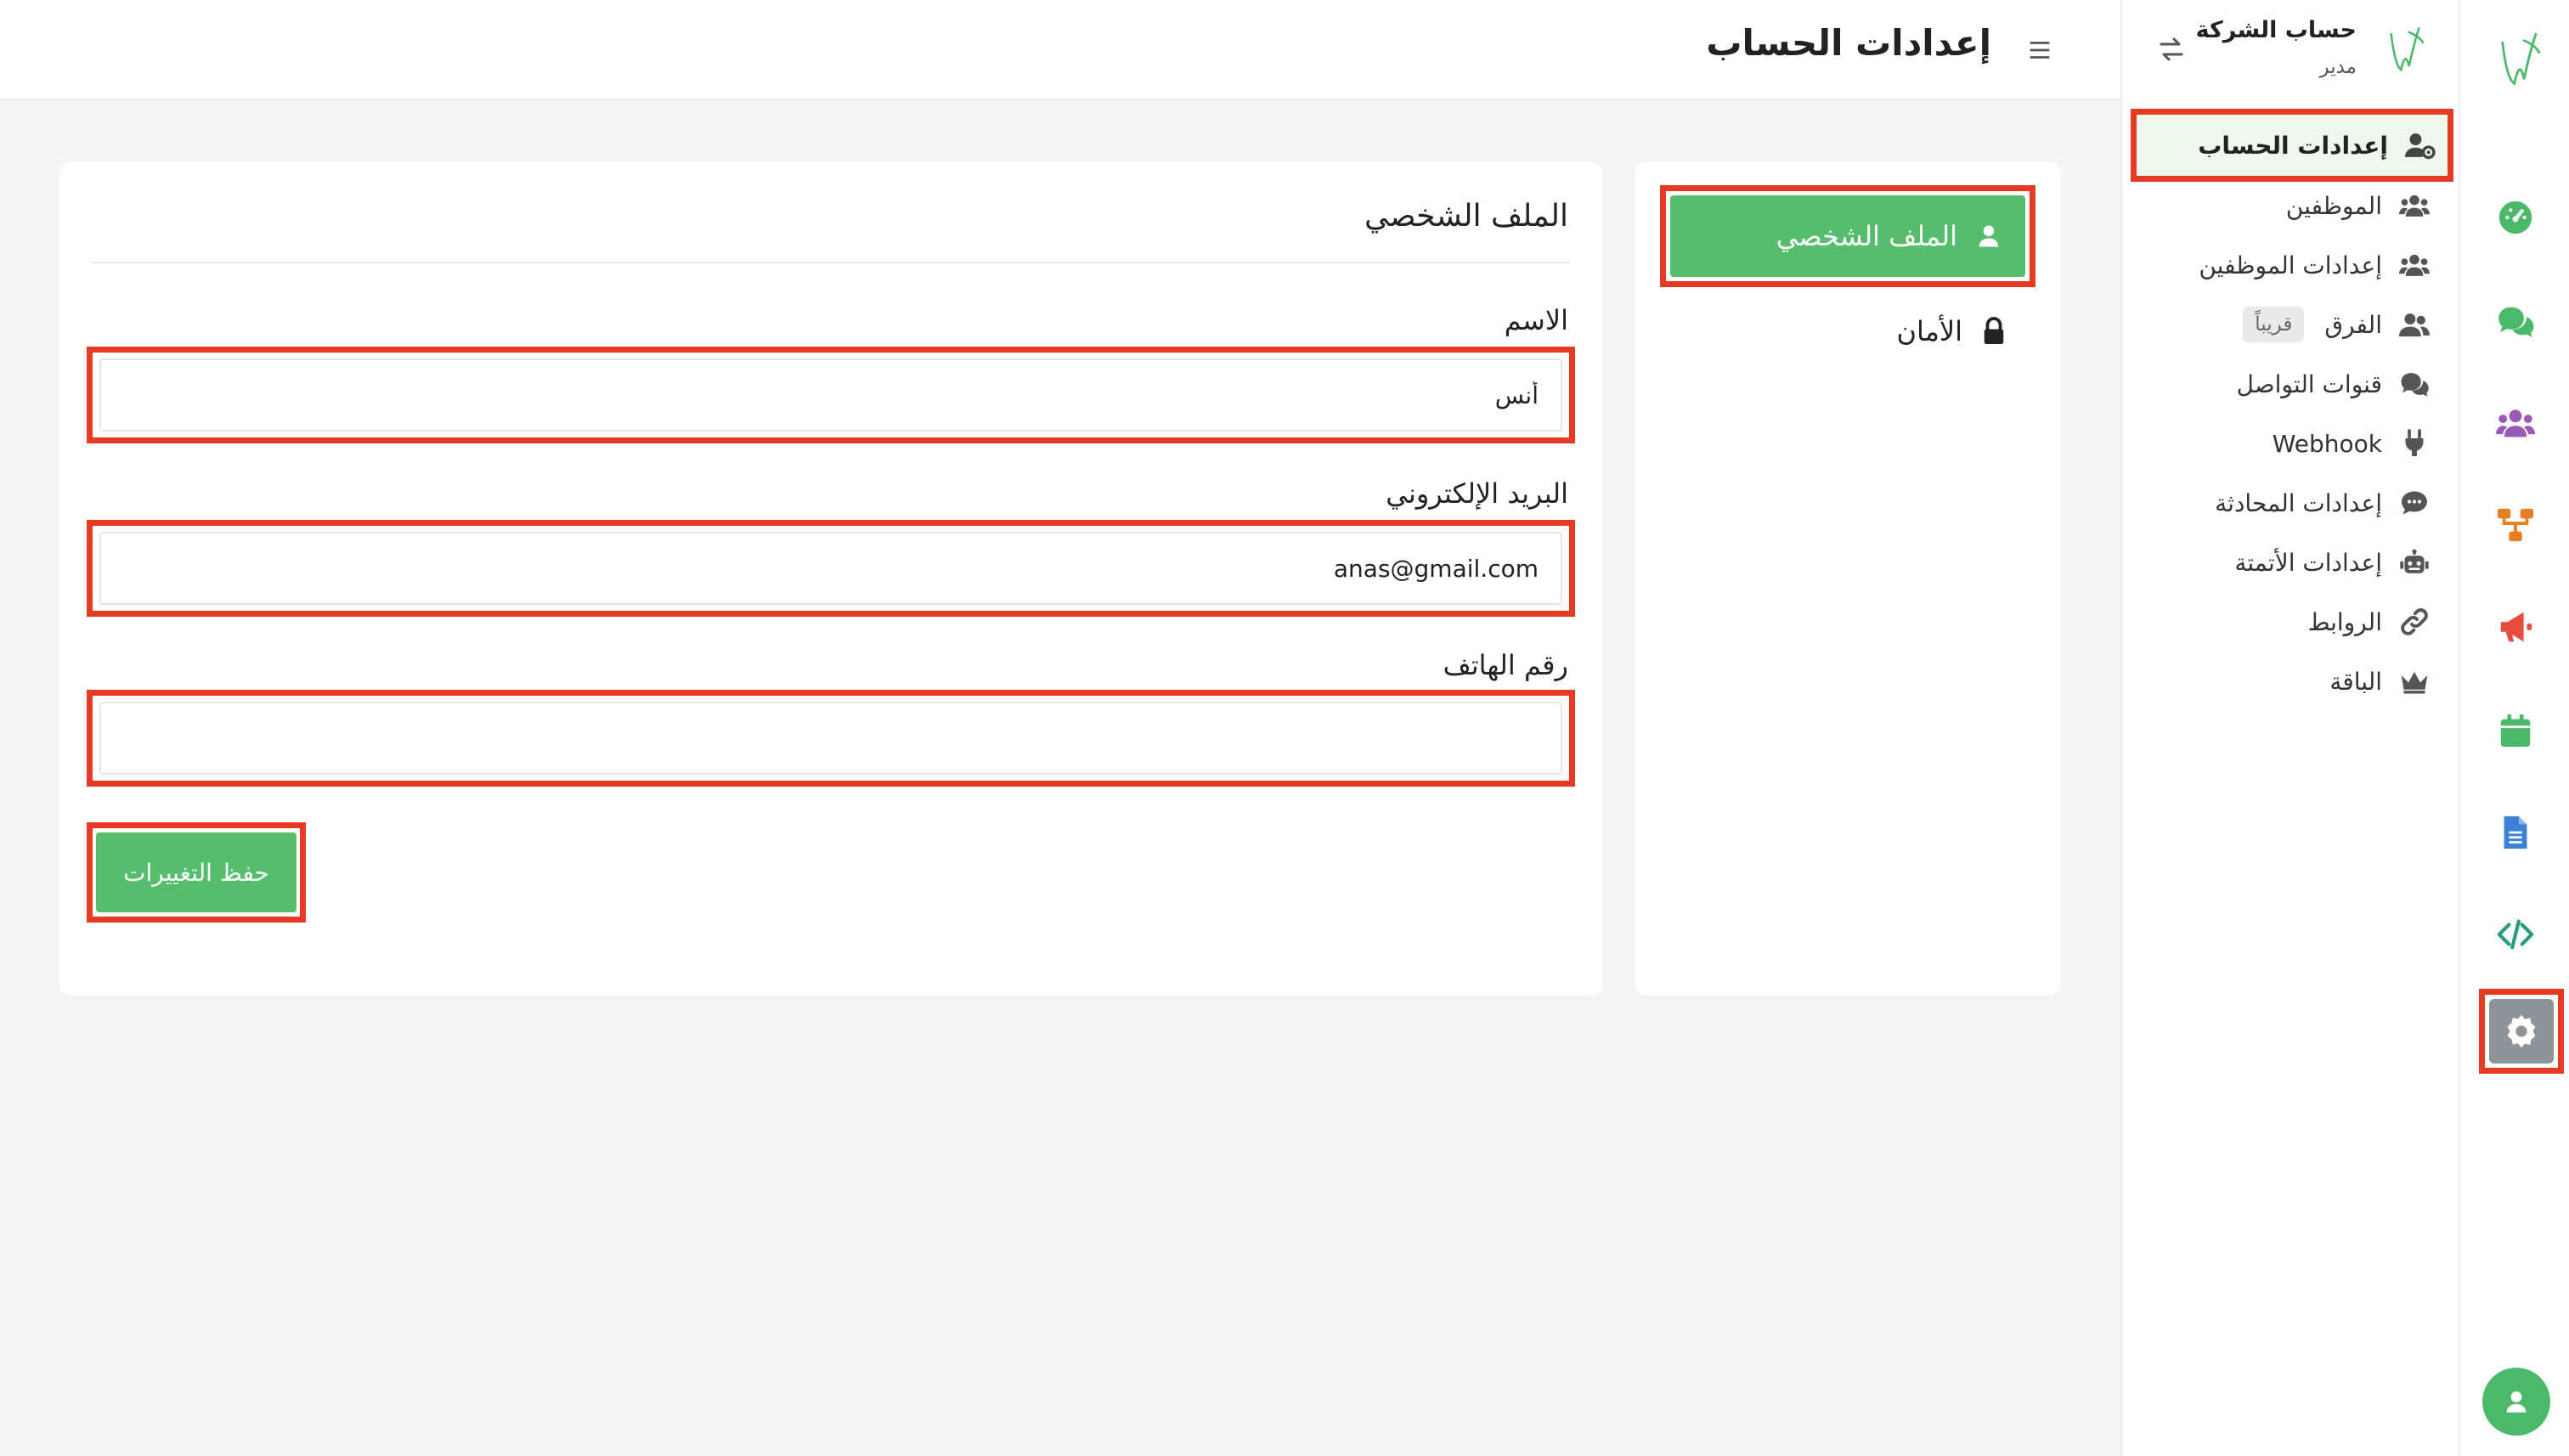  Describe the element at coordinates (1929, 331) in the screenshot. I see `tab-security-label: الأمان` at that location.